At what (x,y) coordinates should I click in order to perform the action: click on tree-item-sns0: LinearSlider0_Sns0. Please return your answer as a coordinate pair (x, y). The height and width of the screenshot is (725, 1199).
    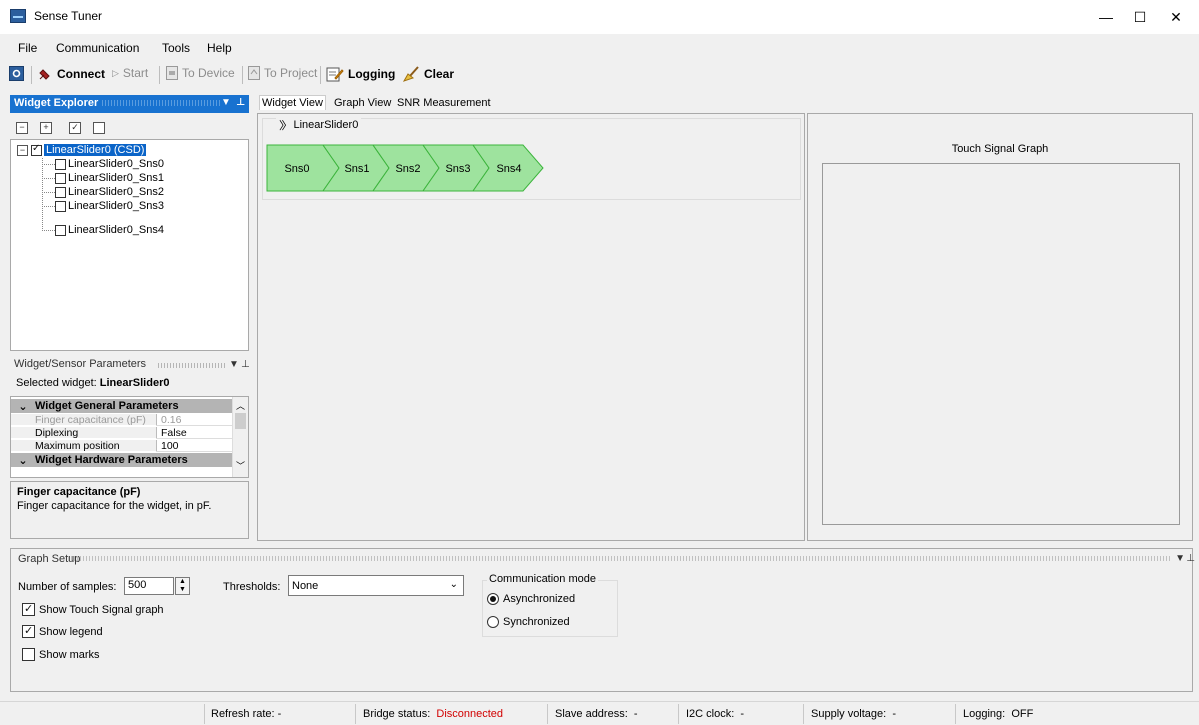
    Looking at the image, I should click on (109, 164).